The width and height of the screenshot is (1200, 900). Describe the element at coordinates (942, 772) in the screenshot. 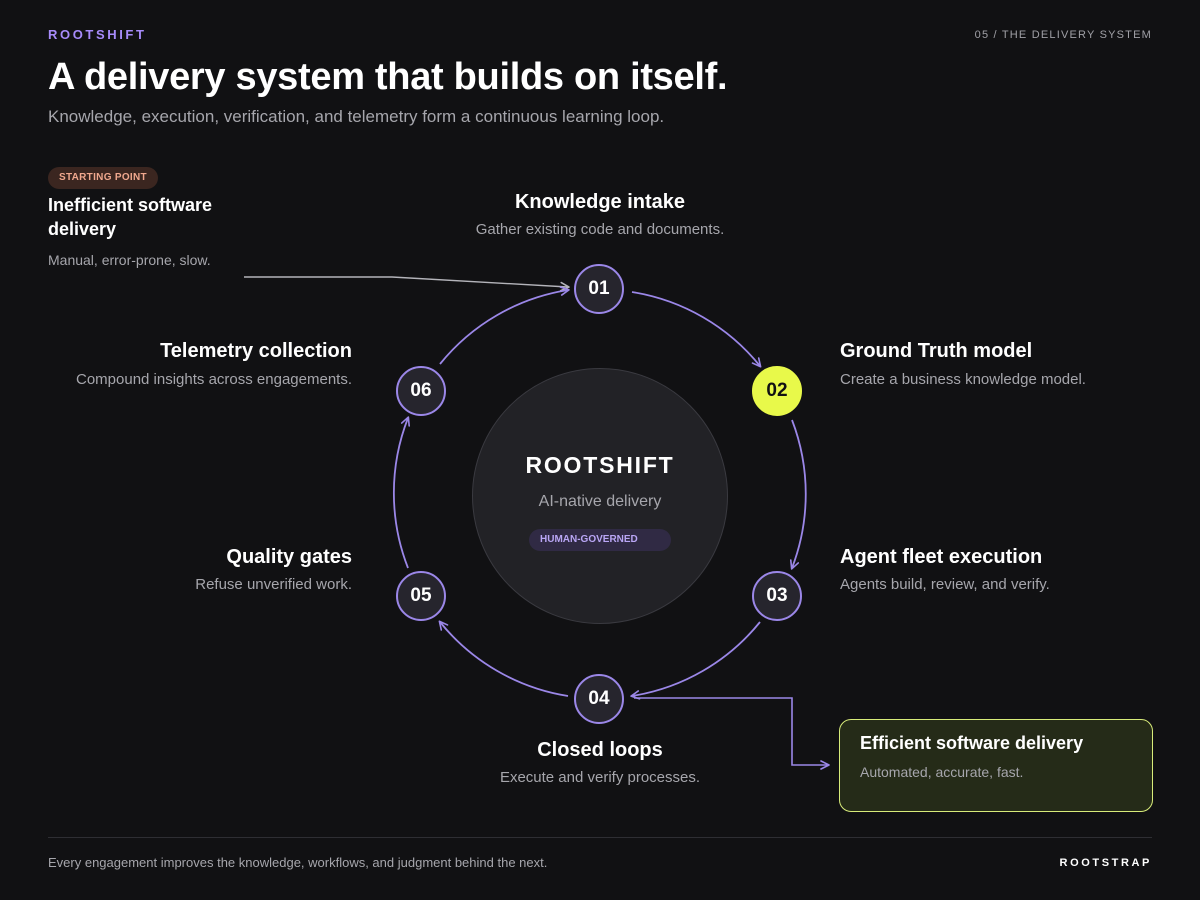

I see `result-description: Automated, accurate, fast.` at that location.